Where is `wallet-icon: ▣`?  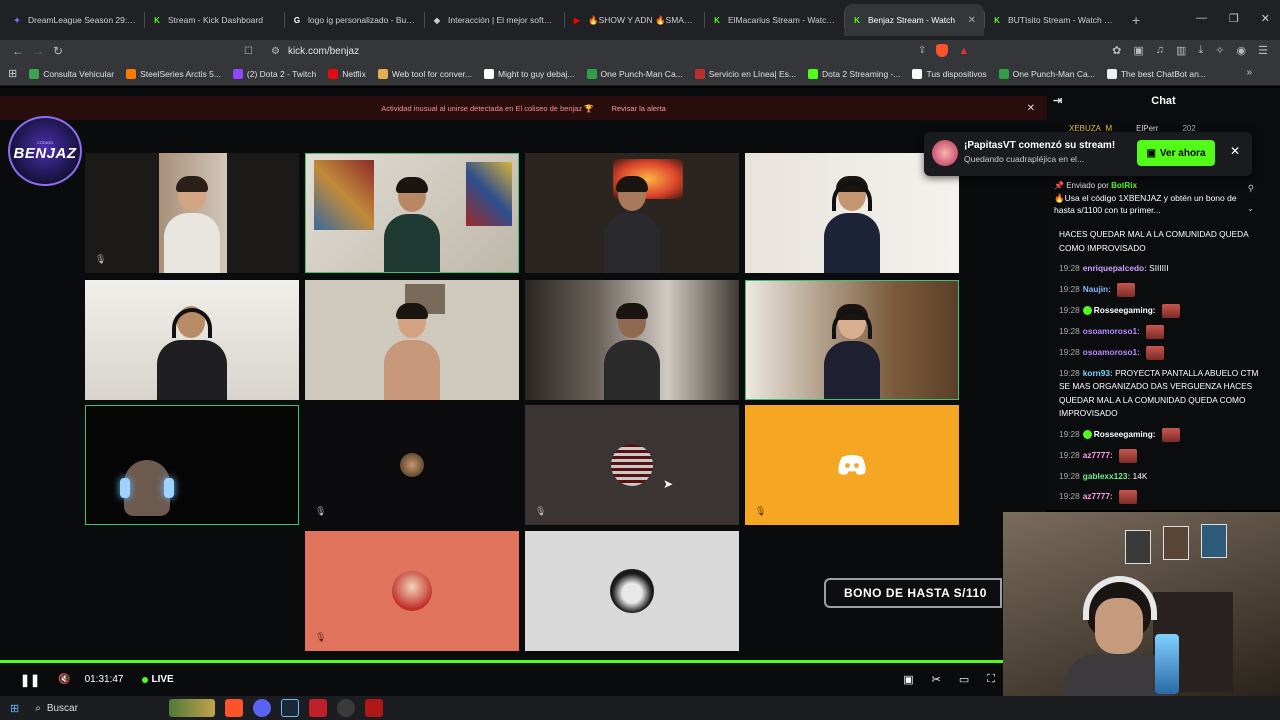
wallet-icon: ▣ is located at coordinates (1138, 50).